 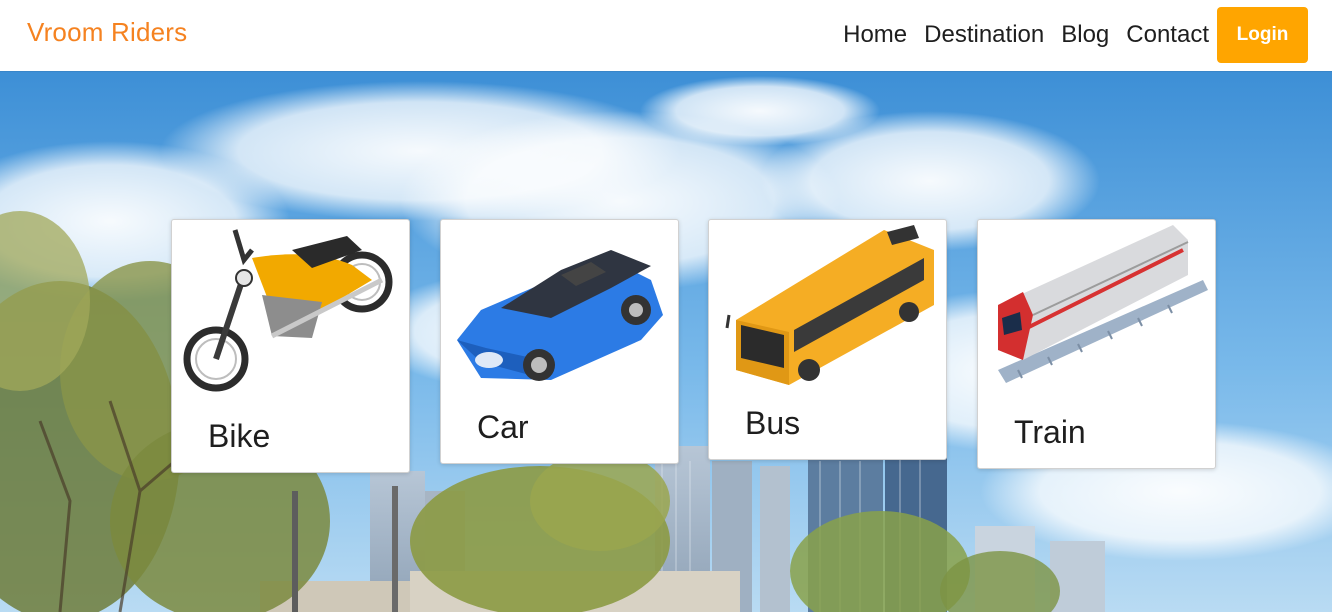 I want to click on nav-link-contact: Contact, so click(x=1167, y=35).